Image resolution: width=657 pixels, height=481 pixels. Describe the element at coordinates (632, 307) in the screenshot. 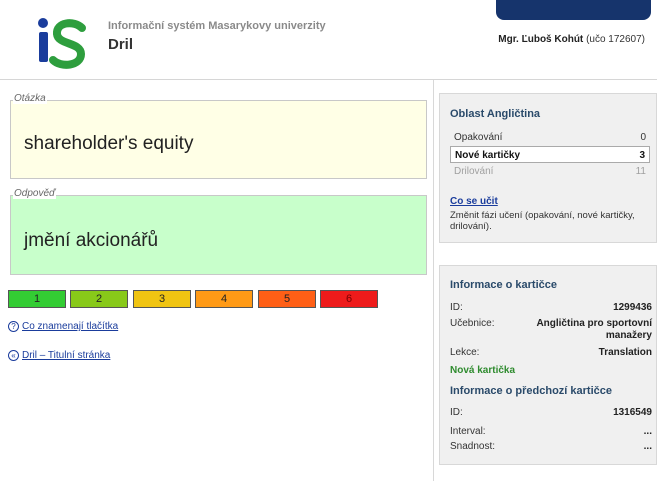

I see `card-id-value: 1299436` at that location.